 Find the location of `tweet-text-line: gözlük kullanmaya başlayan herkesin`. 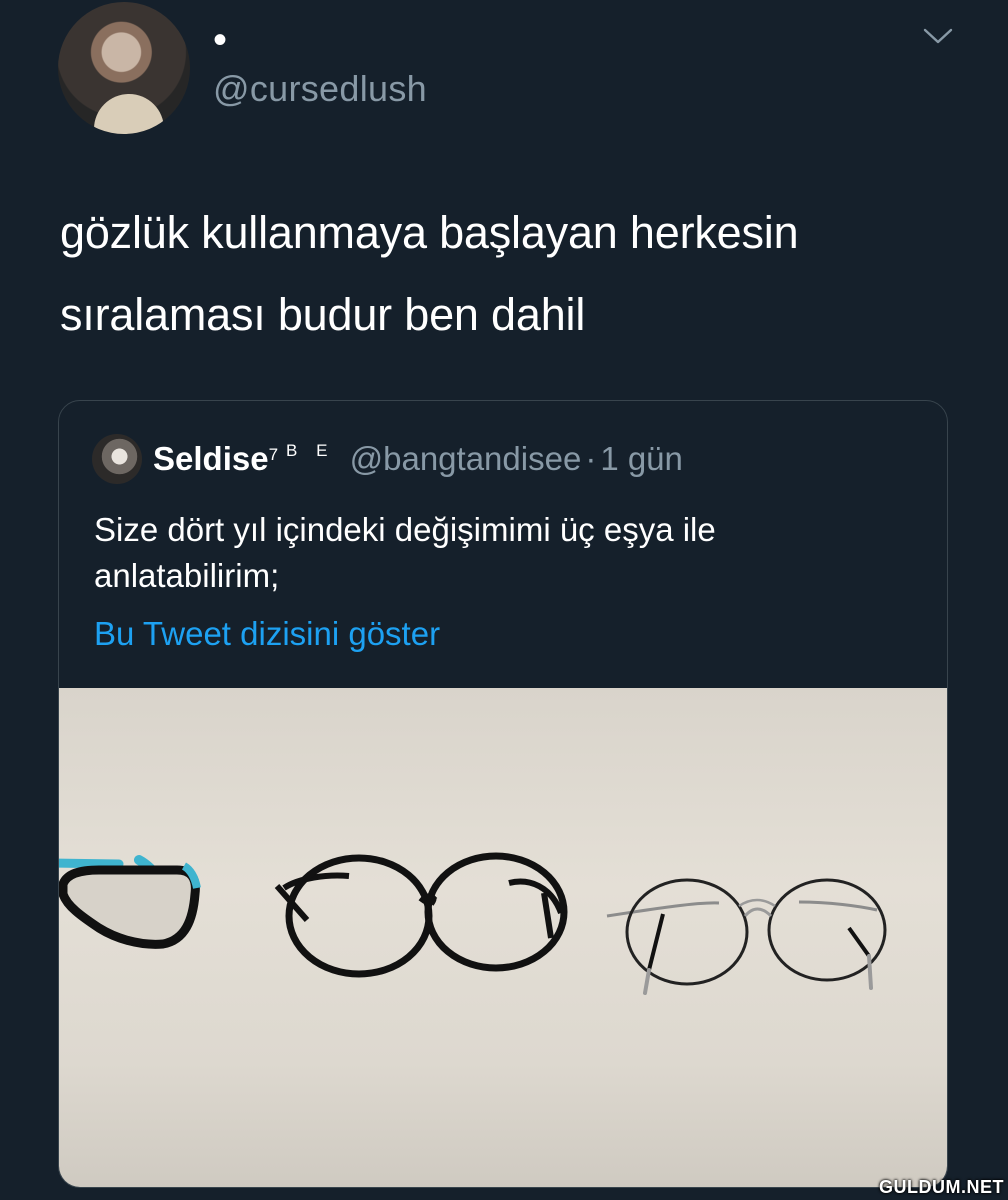

tweet-text-line: gözlük kullanmaya başlayan herkesin is located at coordinates (429, 232).